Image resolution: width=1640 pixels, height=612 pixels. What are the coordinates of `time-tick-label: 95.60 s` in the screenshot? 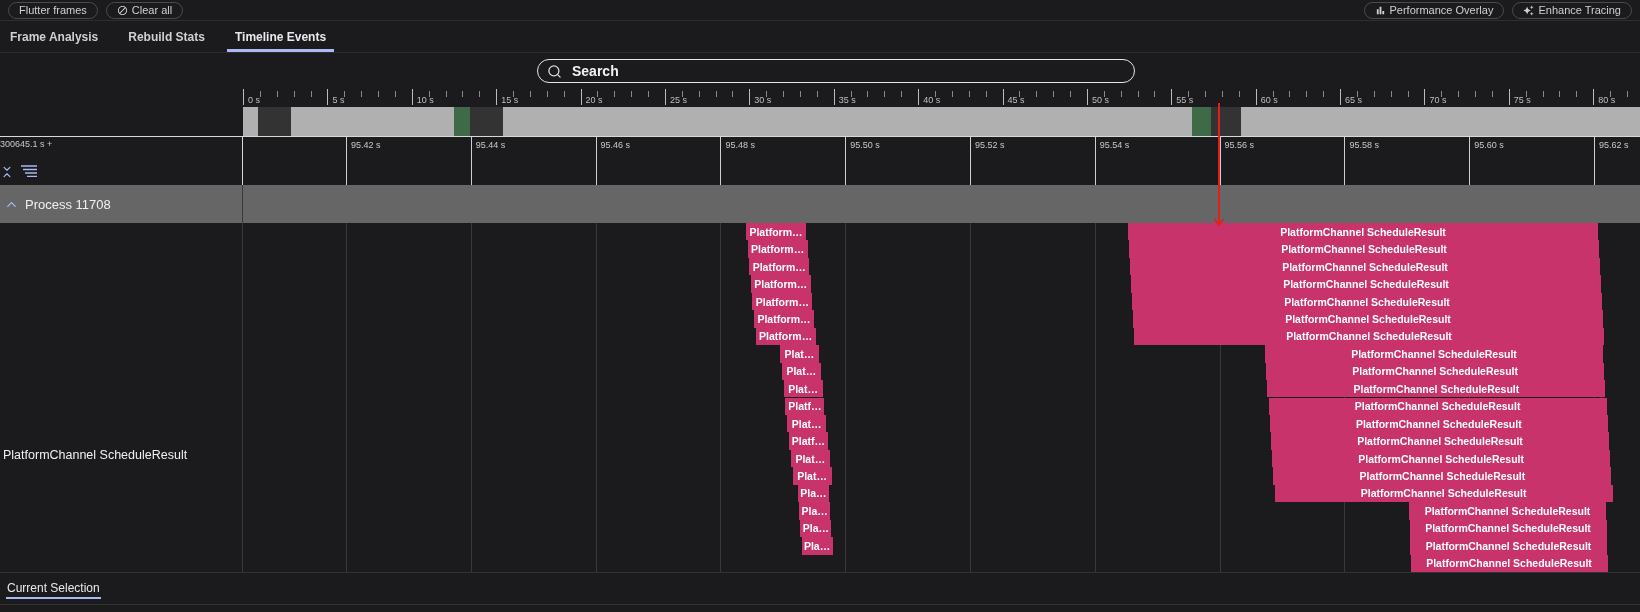 It's located at (1489, 145).